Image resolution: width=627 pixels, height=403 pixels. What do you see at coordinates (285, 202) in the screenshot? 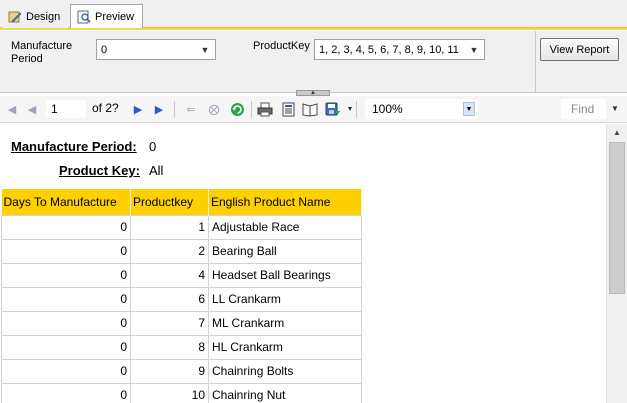
I see `column-header: English Product Name` at bounding box center [285, 202].